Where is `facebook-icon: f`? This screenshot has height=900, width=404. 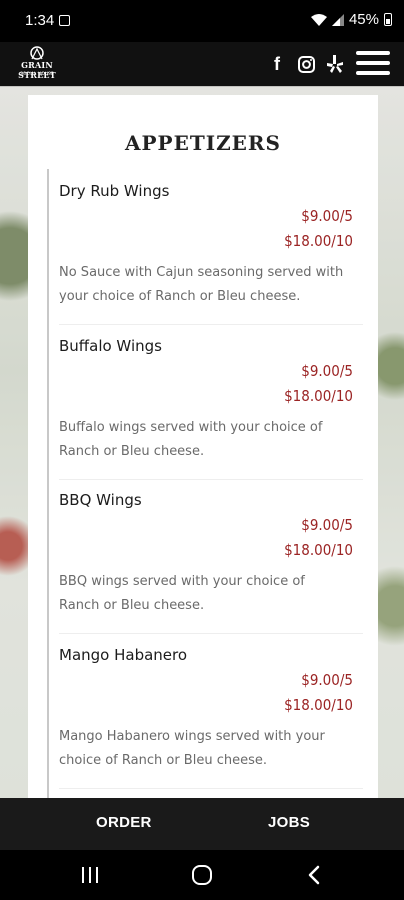
facebook-icon: f is located at coordinates (277, 64).